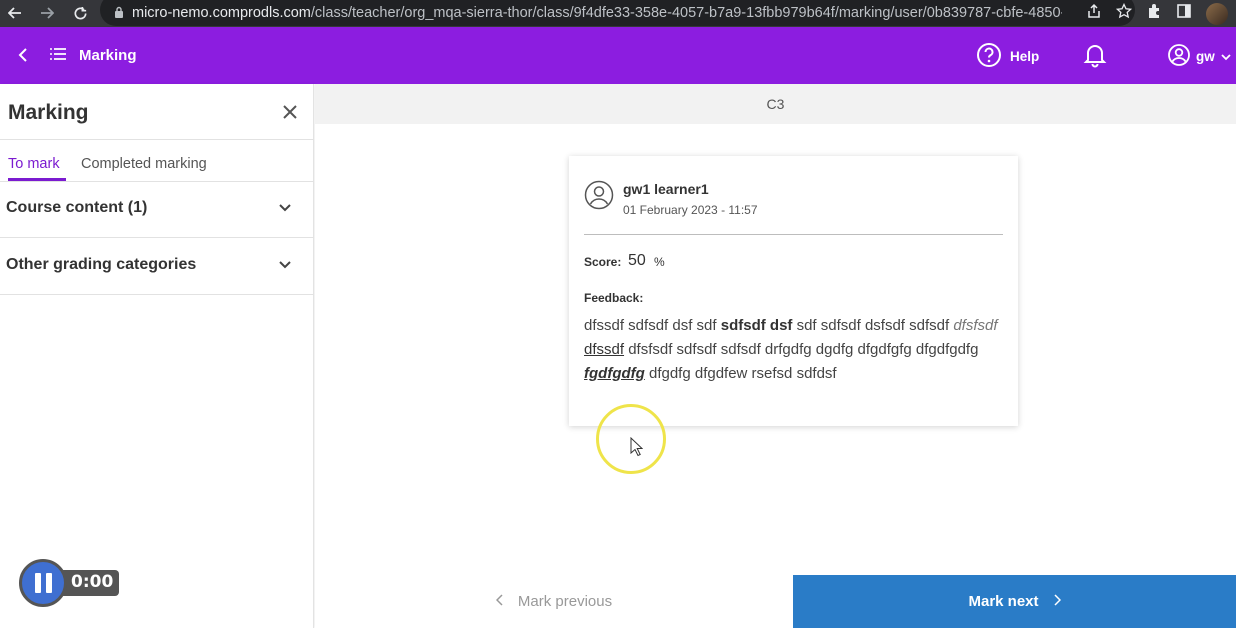 This screenshot has height=628, width=1236. Describe the element at coordinates (1003, 601) in the screenshot. I see `mark-next-label: Mark next` at that location.